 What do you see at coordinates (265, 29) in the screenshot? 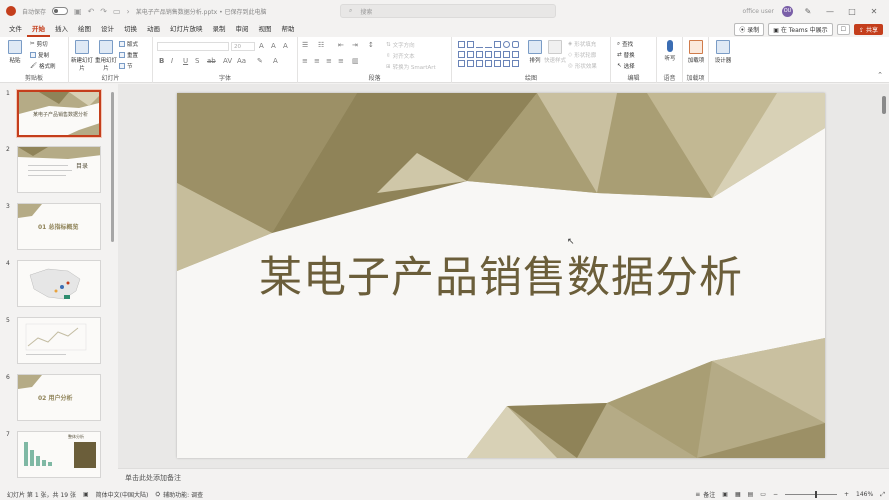
I see `tab-view: 视图` at bounding box center [265, 29].